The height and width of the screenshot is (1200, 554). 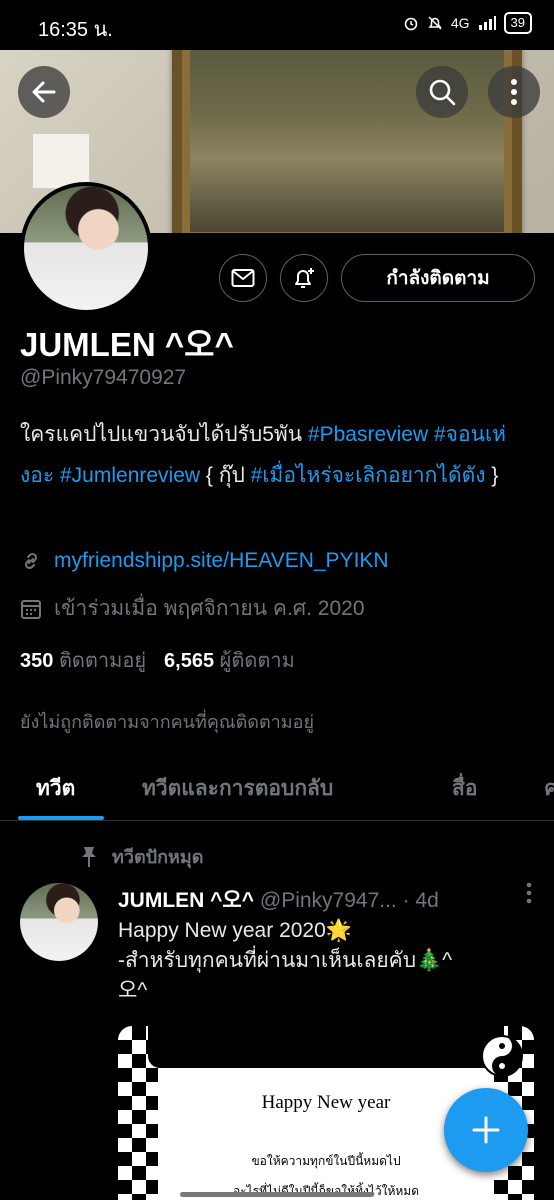 I want to click on status-icons: 4G 39, so click(x=467, y=23).